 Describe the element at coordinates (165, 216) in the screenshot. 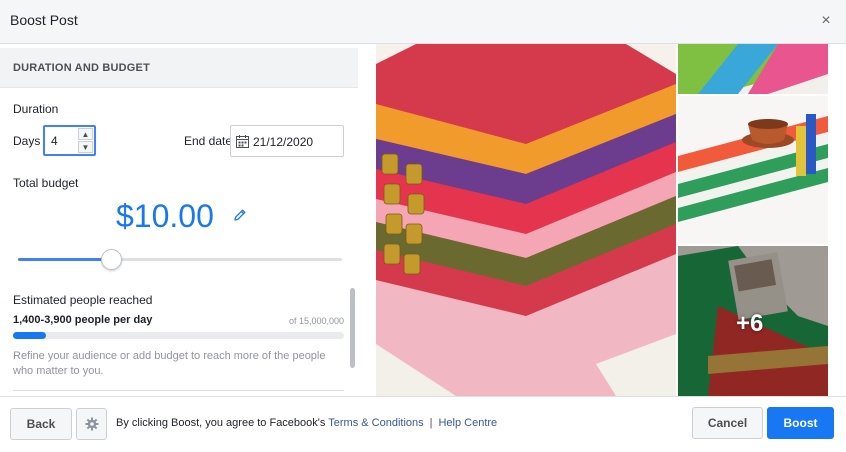

I see `budget-amount: $10.00` at that location.